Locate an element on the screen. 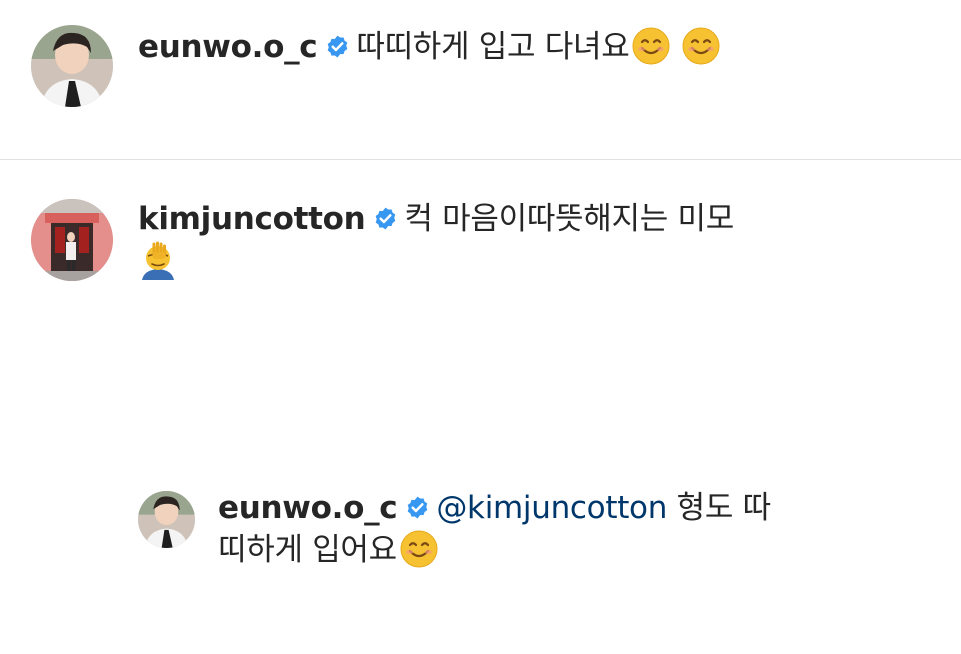  face-palm-icon is located at coordinates (158, 260).